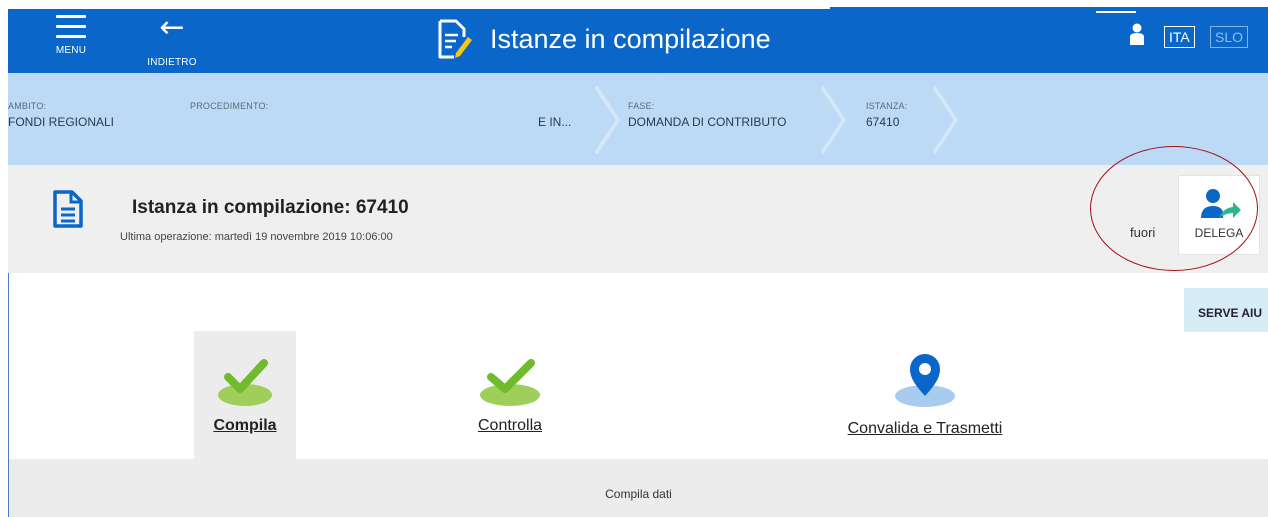 Image resolution: width=1268 pixels, height=517 pixels. I want to click on breadcrumb-ambito: AMBITO: FONDI REGIONALI, so click(61, 115).